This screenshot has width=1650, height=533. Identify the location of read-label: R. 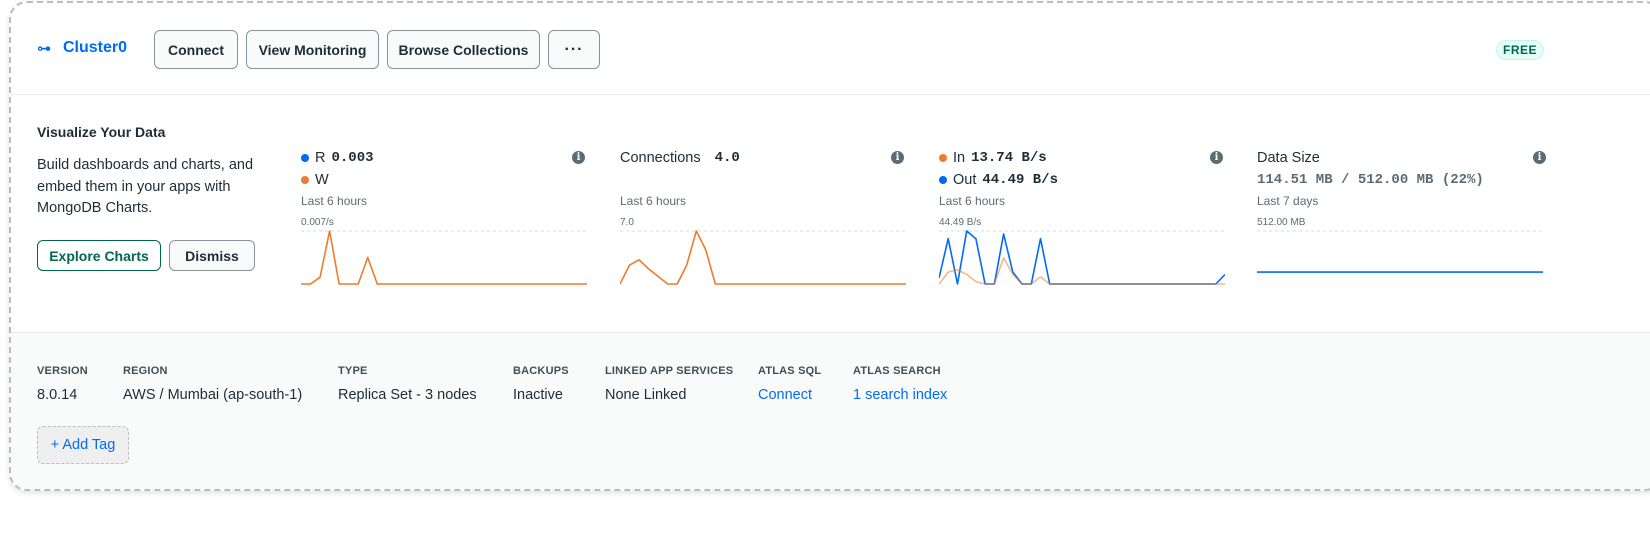
(320, 158).